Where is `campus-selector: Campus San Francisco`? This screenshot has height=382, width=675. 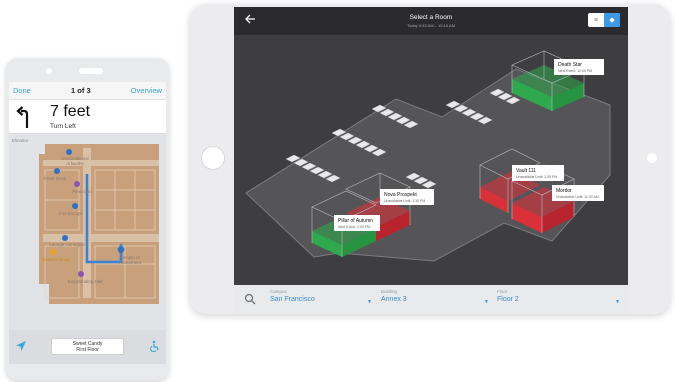 campus-selector: Campus San Francisco is located at coordinates (292, 296).